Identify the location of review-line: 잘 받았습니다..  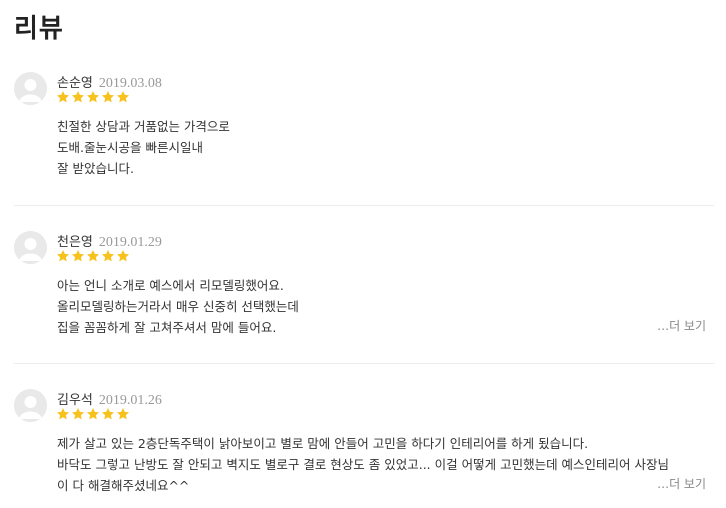
(95, 168).